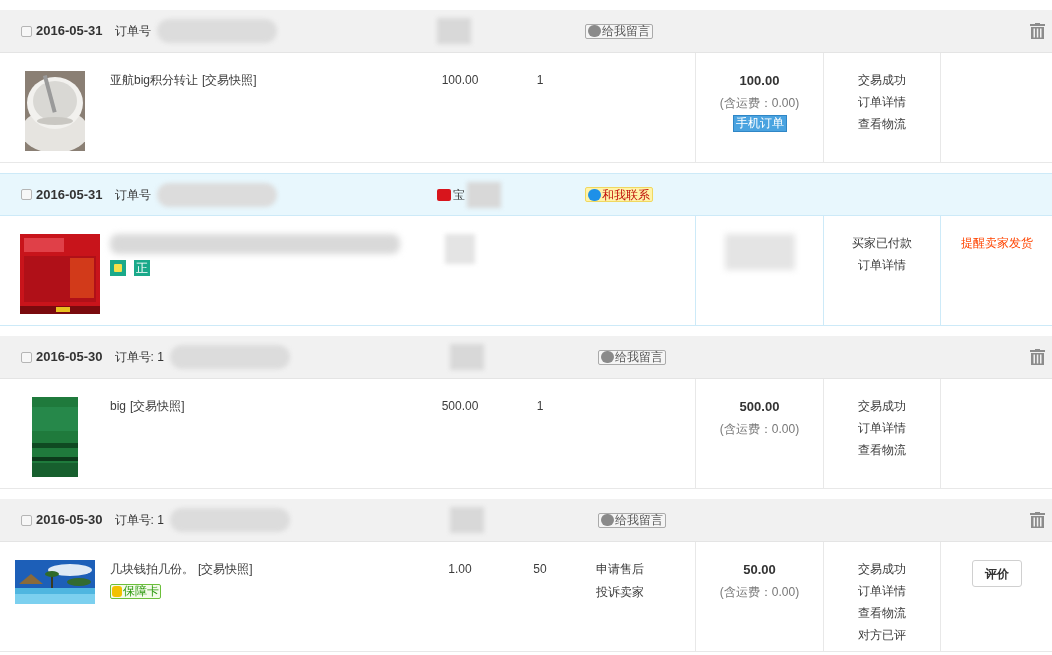  I want to click on unit-price: 100.00, so click(460, 80).